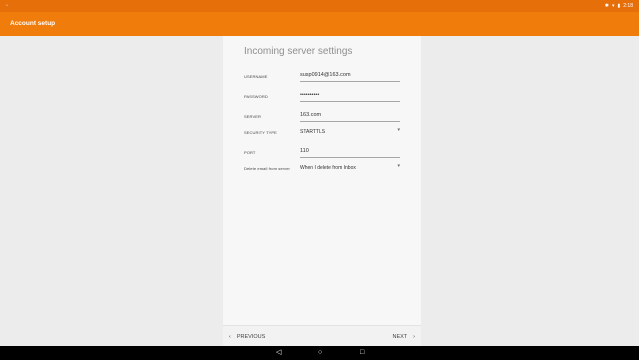 The width and height of the screenshot is (639, 360). I want to click on delete-email-label: Delete email from server, so click(267, 168).